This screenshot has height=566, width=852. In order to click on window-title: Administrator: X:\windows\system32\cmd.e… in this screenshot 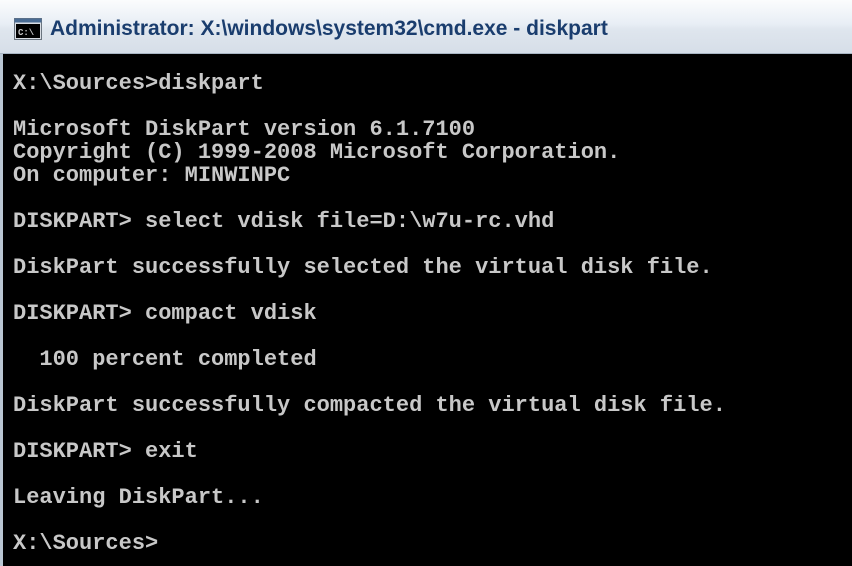, I will do `click(329, 28)`.